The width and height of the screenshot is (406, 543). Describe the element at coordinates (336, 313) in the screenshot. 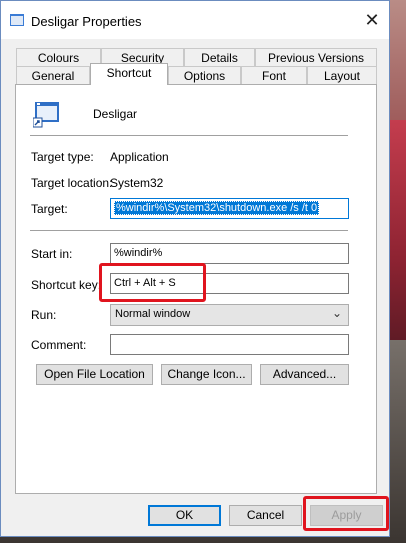

I see `chevron-down-icon: ⌄` at that location.